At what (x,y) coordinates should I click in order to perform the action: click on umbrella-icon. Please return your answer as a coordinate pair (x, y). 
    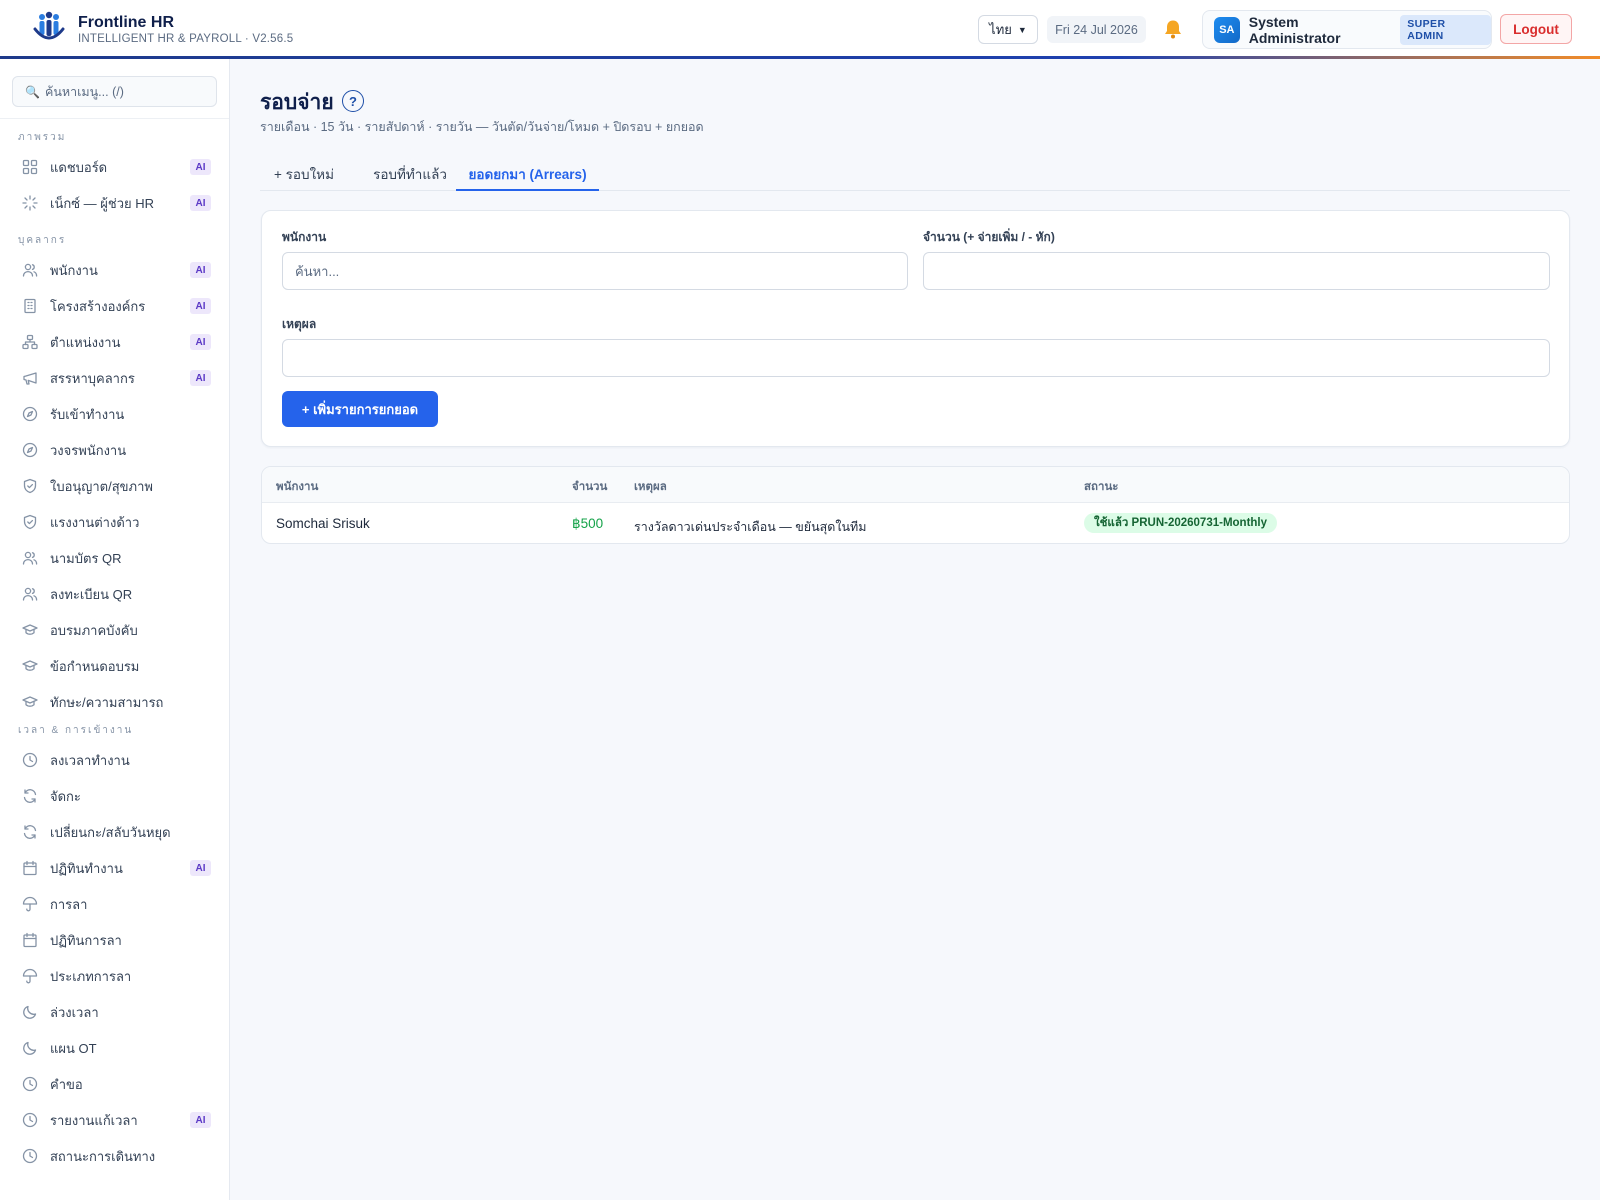
    Looking at the image, I should click on (30, 904).